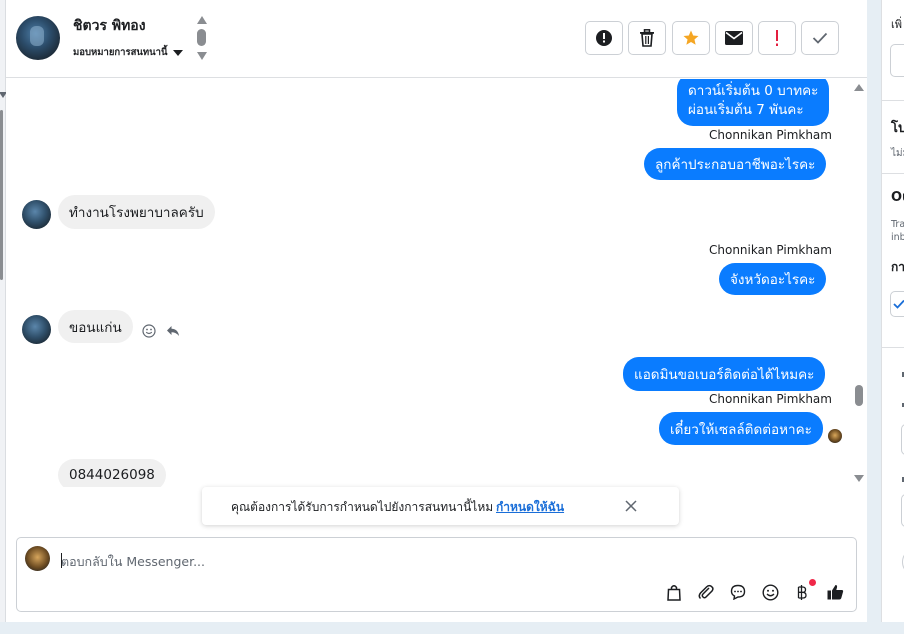  Describe the element at coordinates (835, 436) in the screenshot. I see `seen-receipt-avatar` at that location.